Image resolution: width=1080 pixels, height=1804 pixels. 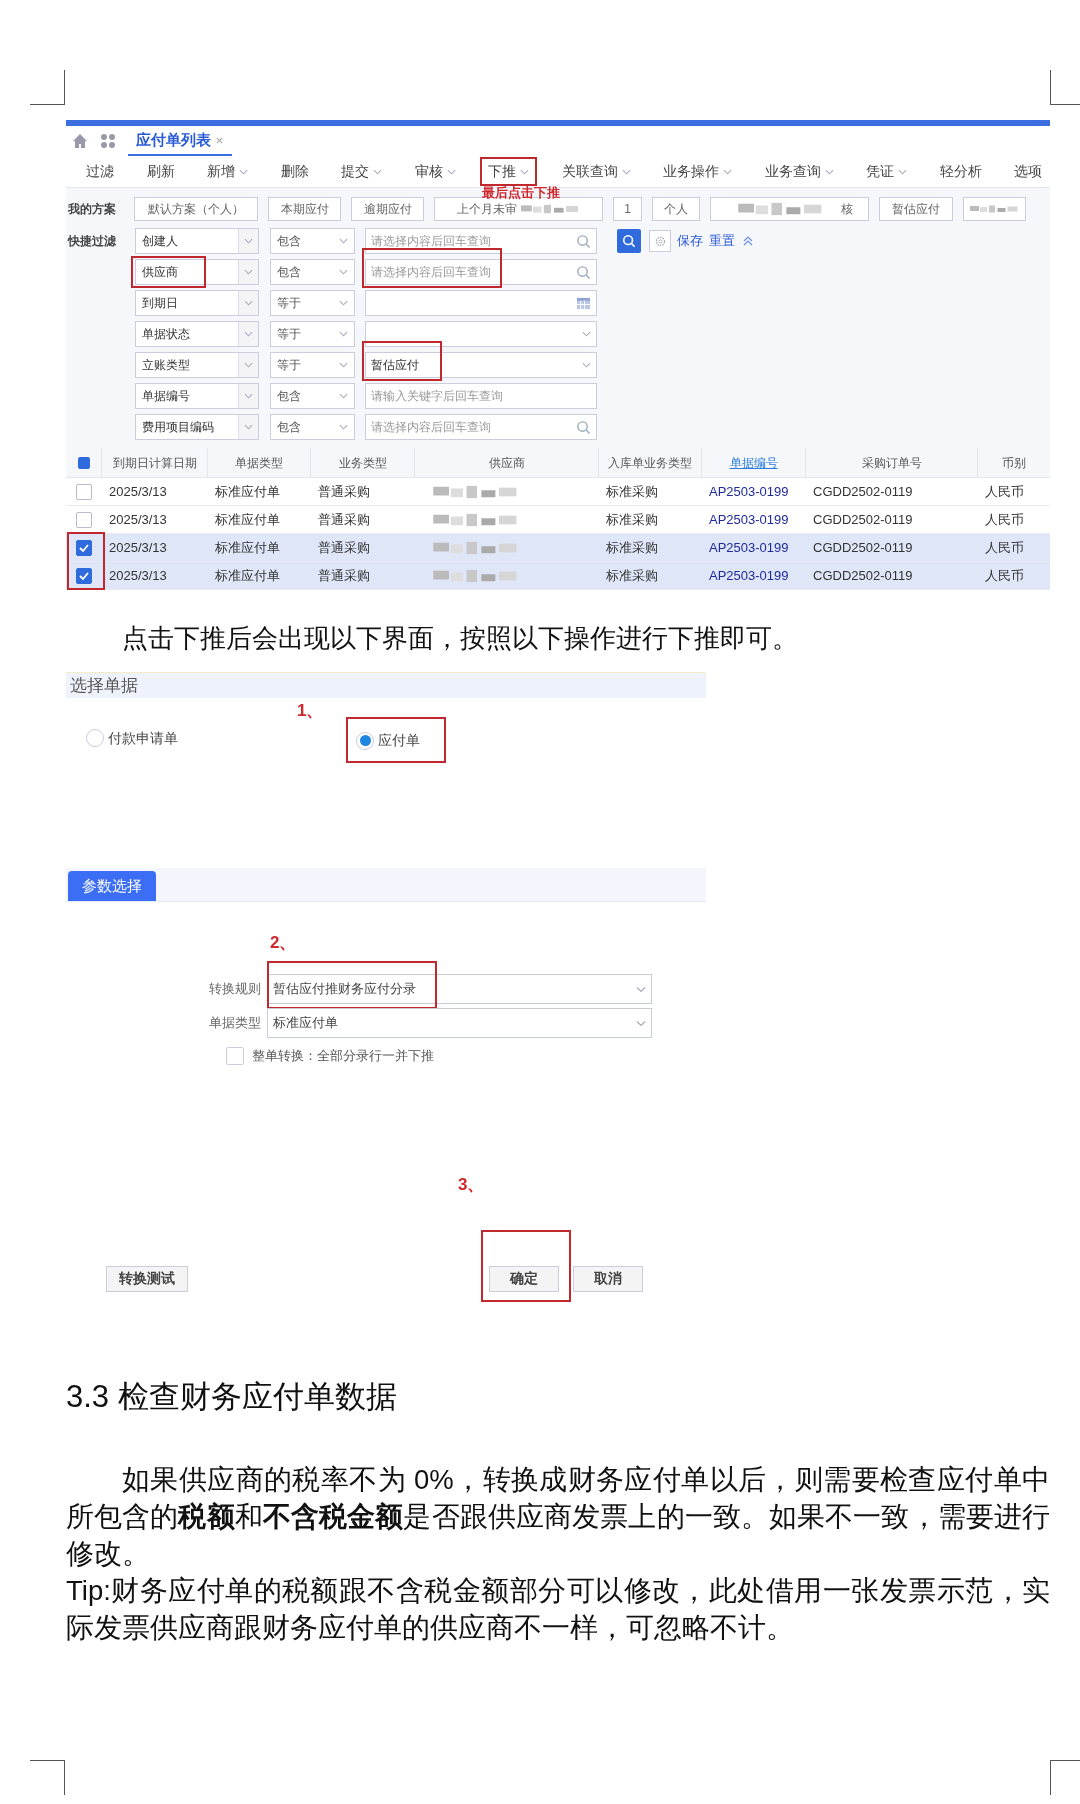 What do you see at coordinates (596, 171) in the screenshot?
I see `toolbar-button: 关联查询` at bounding box center [596, 171].